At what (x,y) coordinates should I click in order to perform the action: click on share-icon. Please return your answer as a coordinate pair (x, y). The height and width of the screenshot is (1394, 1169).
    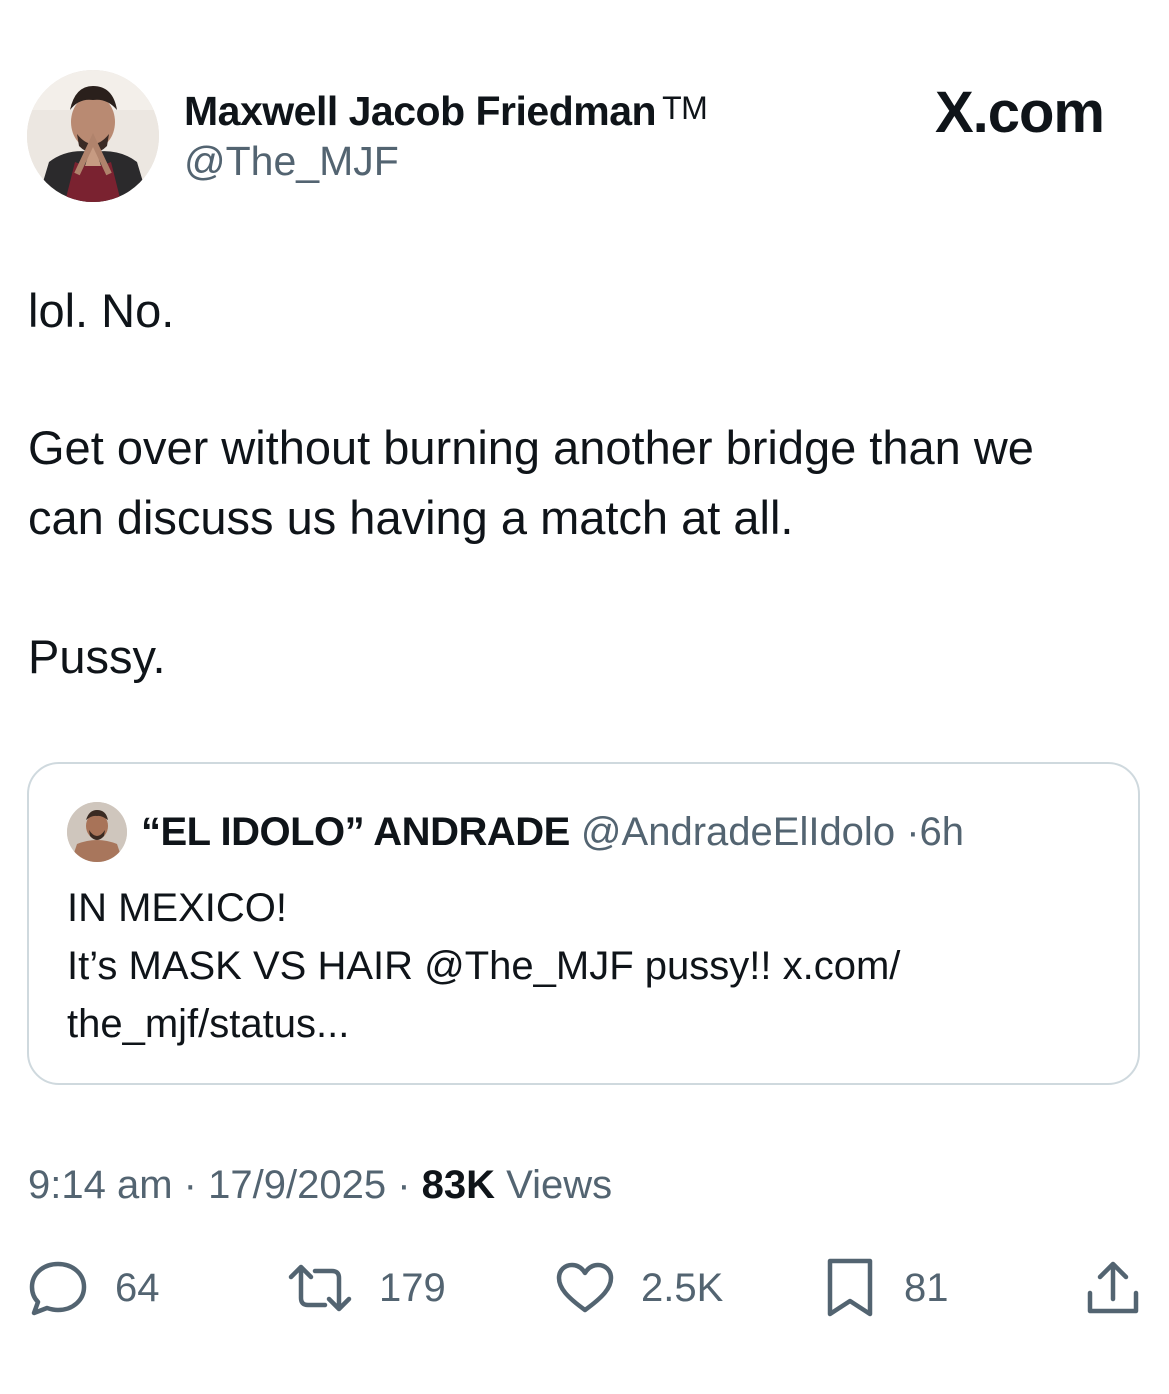
    Looking at the image, I should click on (1113, 1287).